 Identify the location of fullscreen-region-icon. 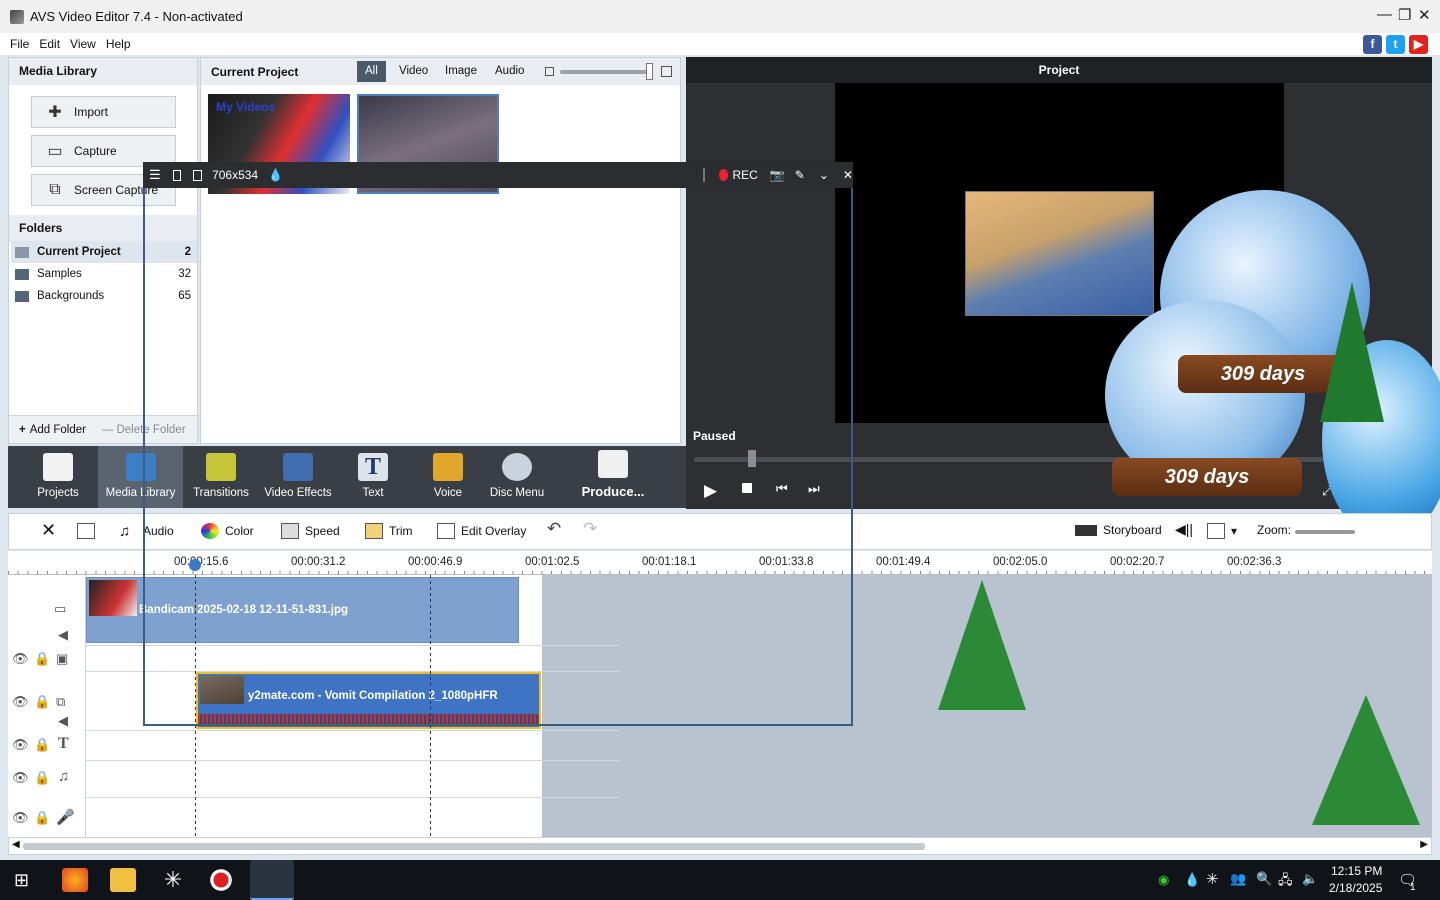
(177, 175).